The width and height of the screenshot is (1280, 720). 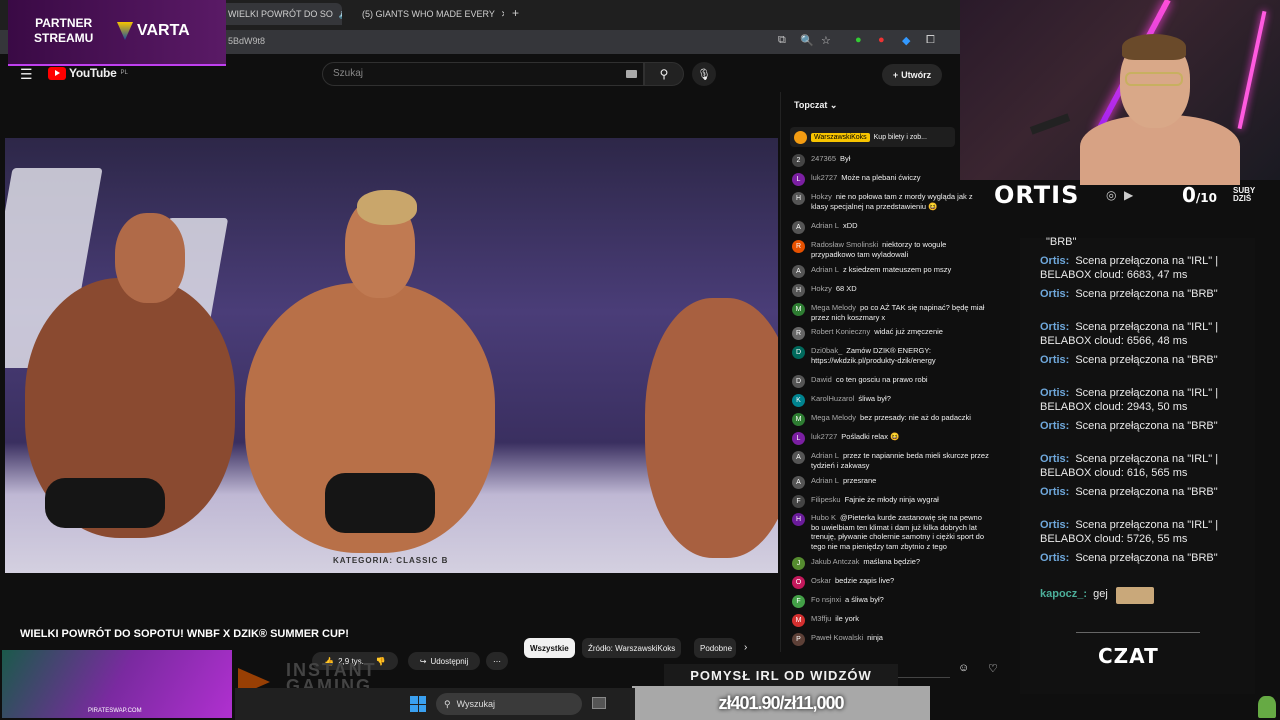 I want to click on message-author: Filipesku, so click(x=826, y=499).